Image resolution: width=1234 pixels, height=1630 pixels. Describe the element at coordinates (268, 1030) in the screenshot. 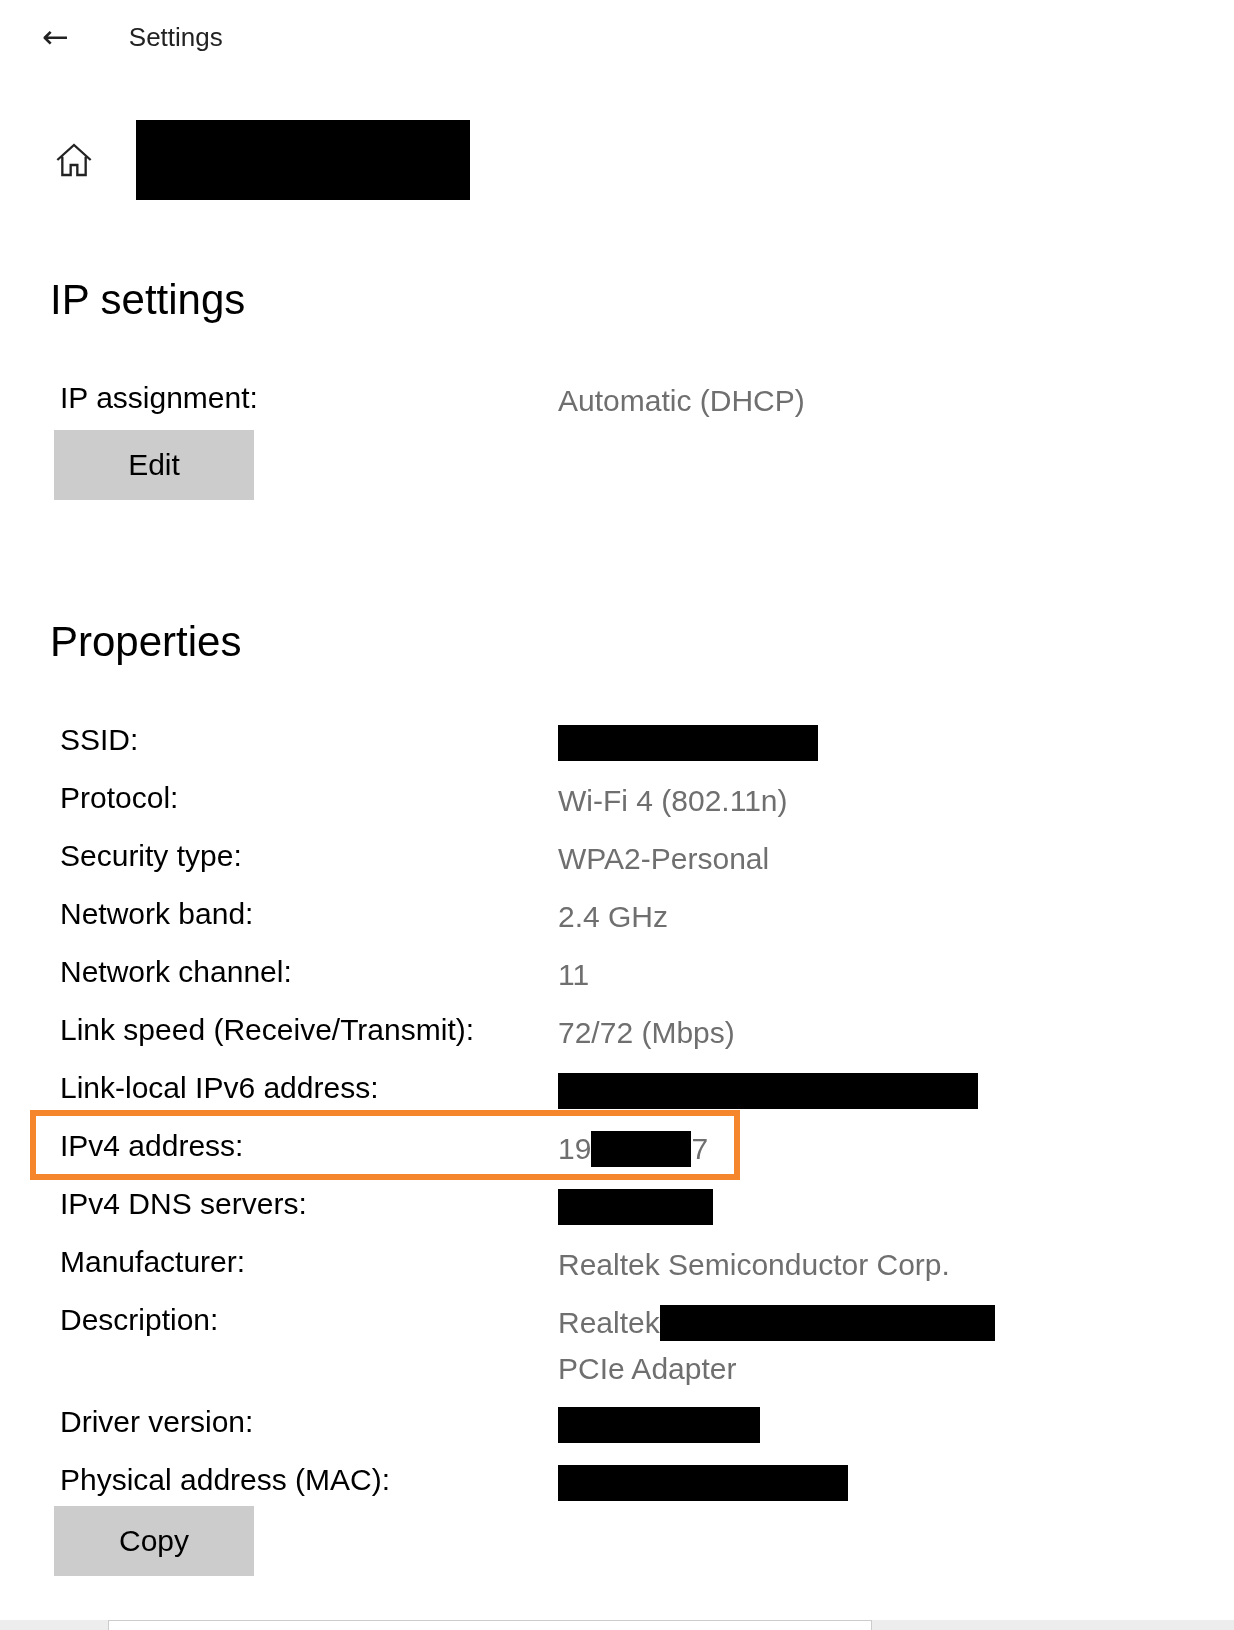

I see `property-label: Link speed (Receive/Transmit):` at that location.